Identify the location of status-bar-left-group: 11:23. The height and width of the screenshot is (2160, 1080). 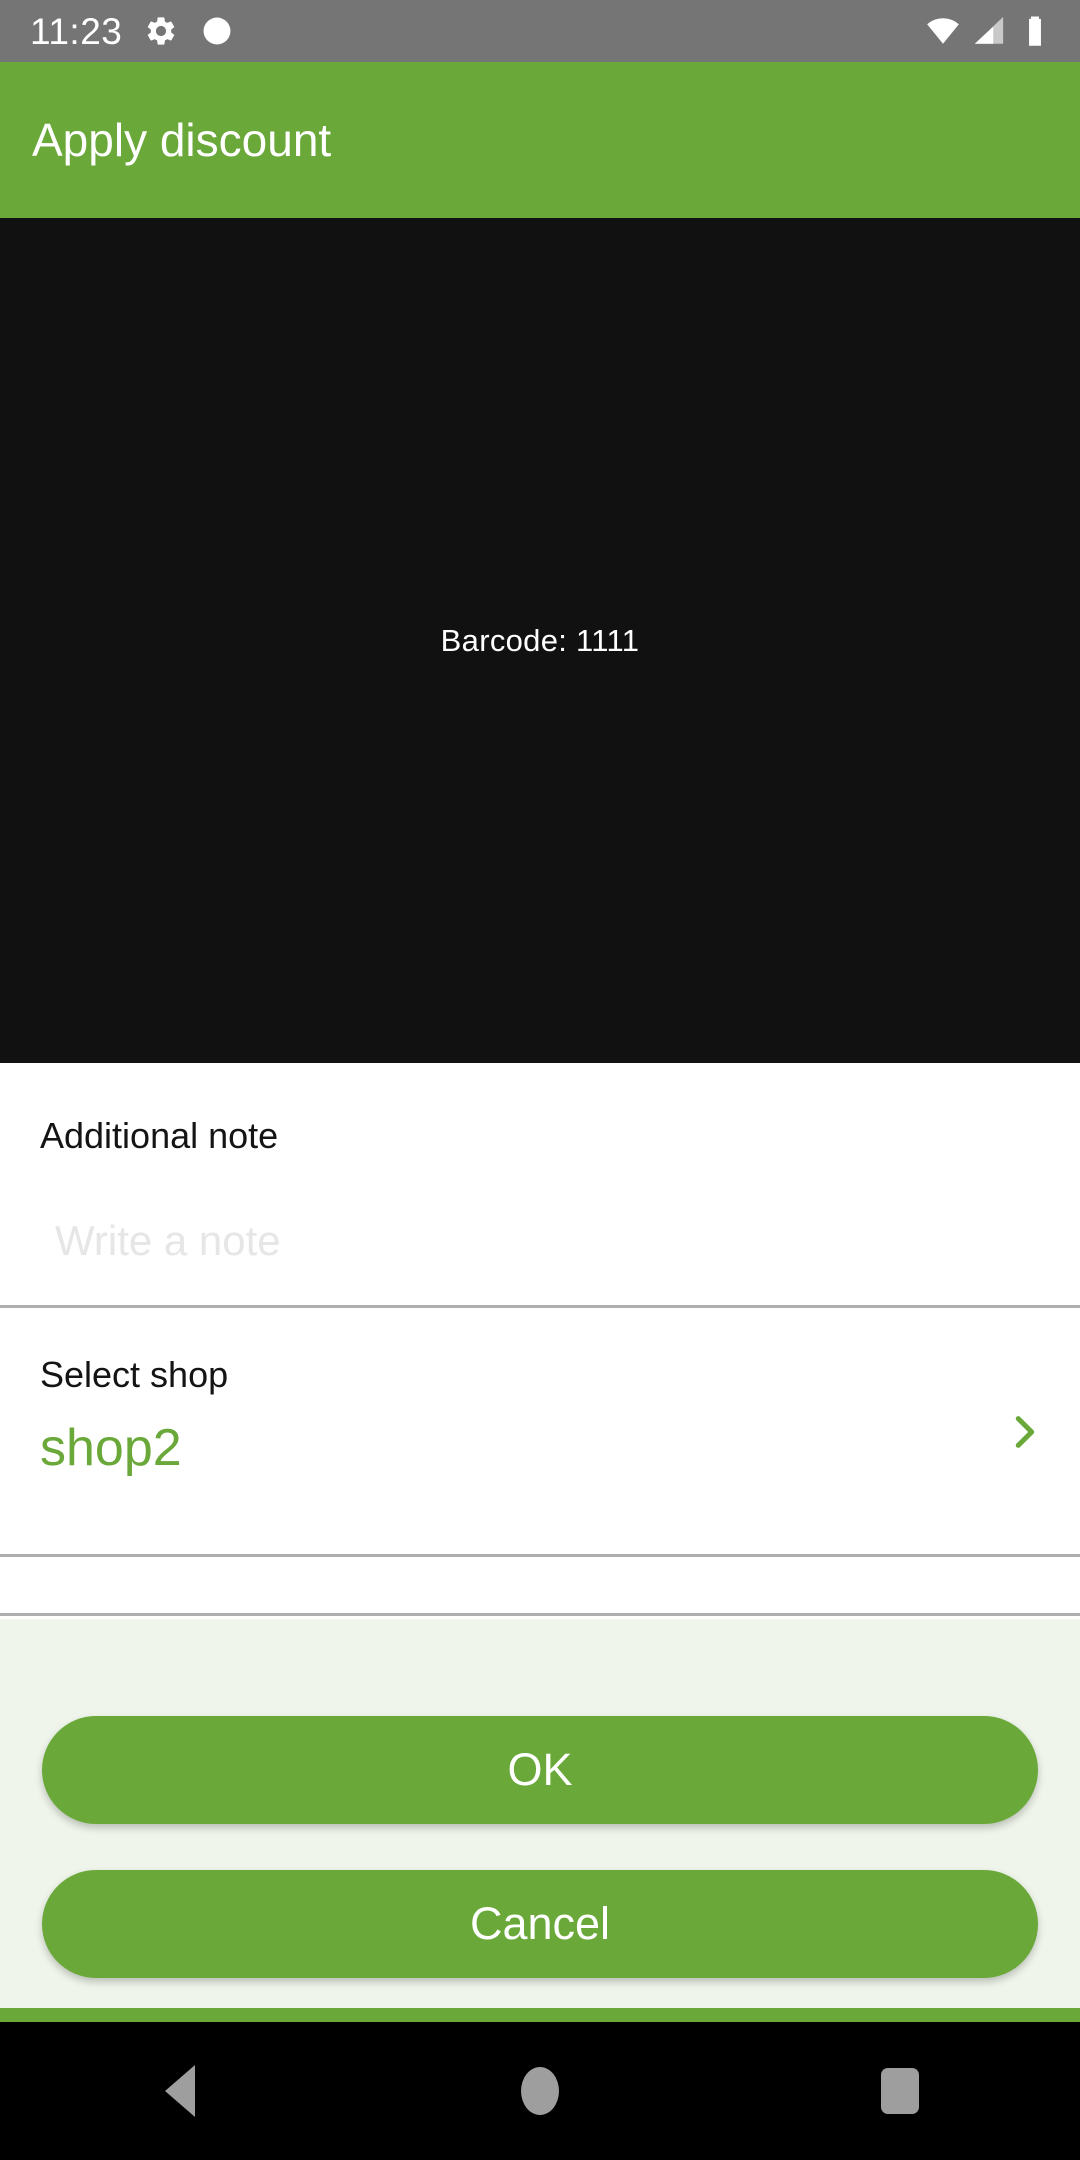
(117, 31).